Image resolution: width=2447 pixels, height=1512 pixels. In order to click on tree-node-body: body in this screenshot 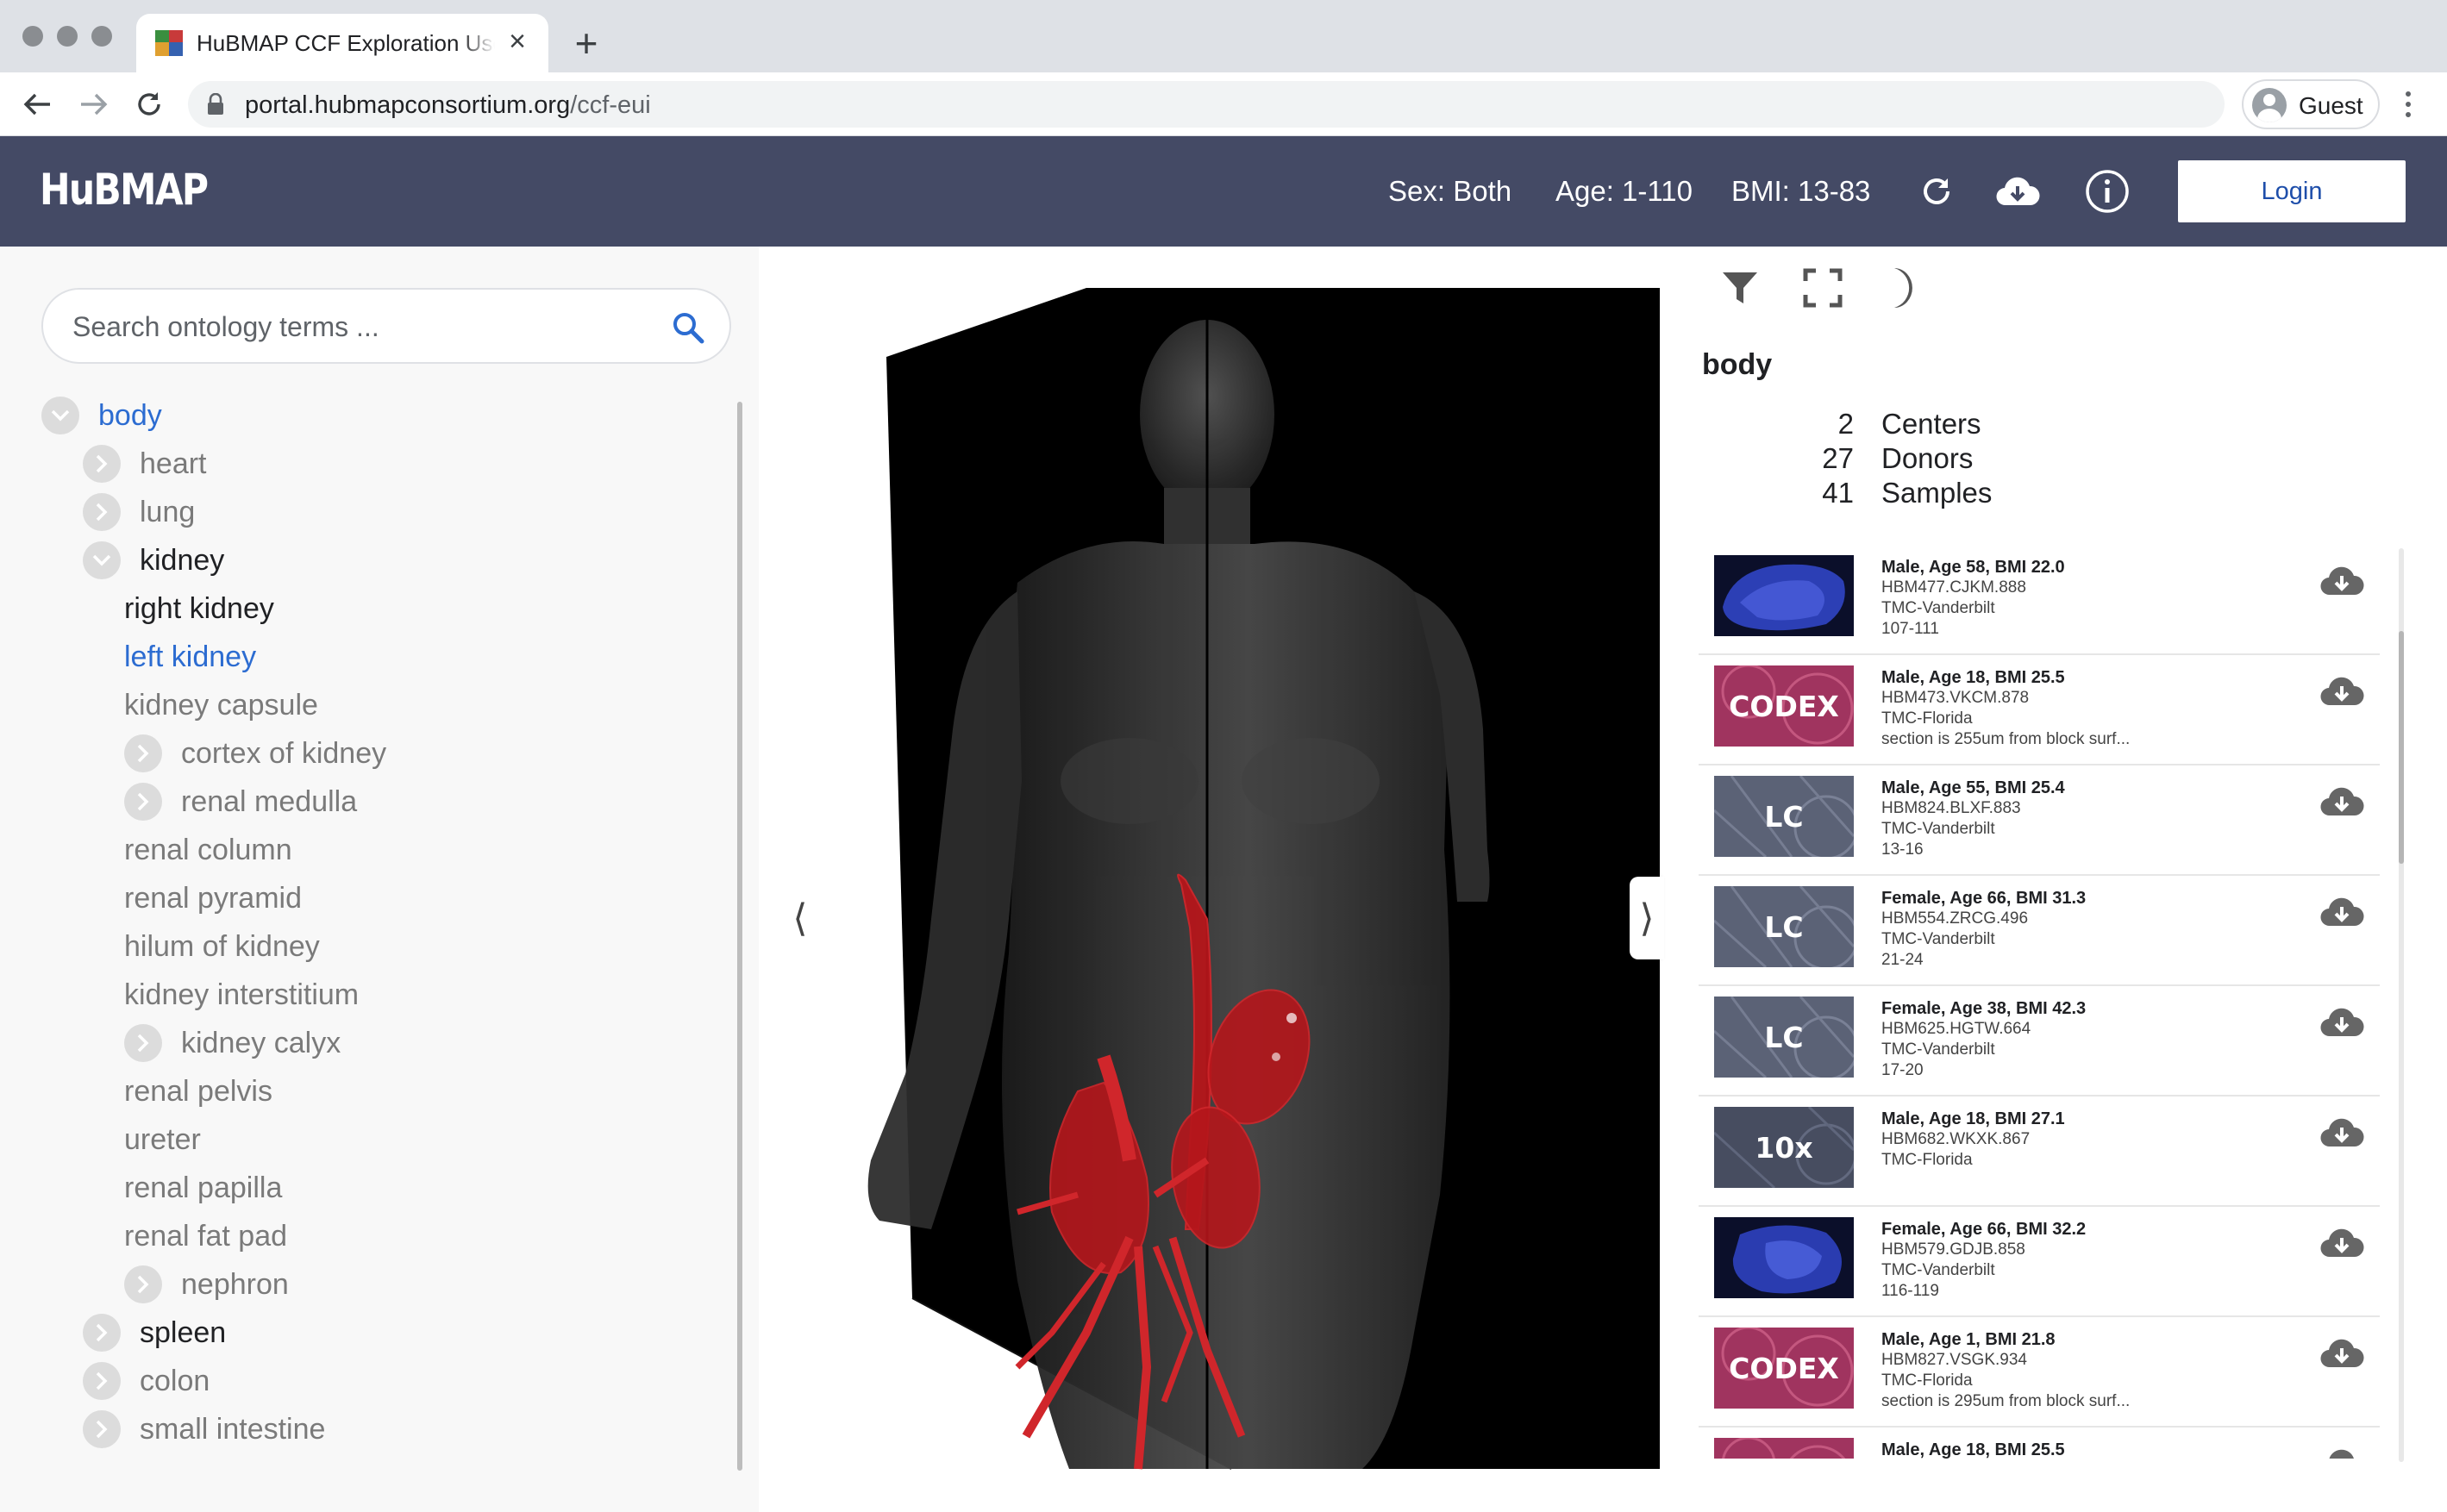, I will do `click(101, 415)`.